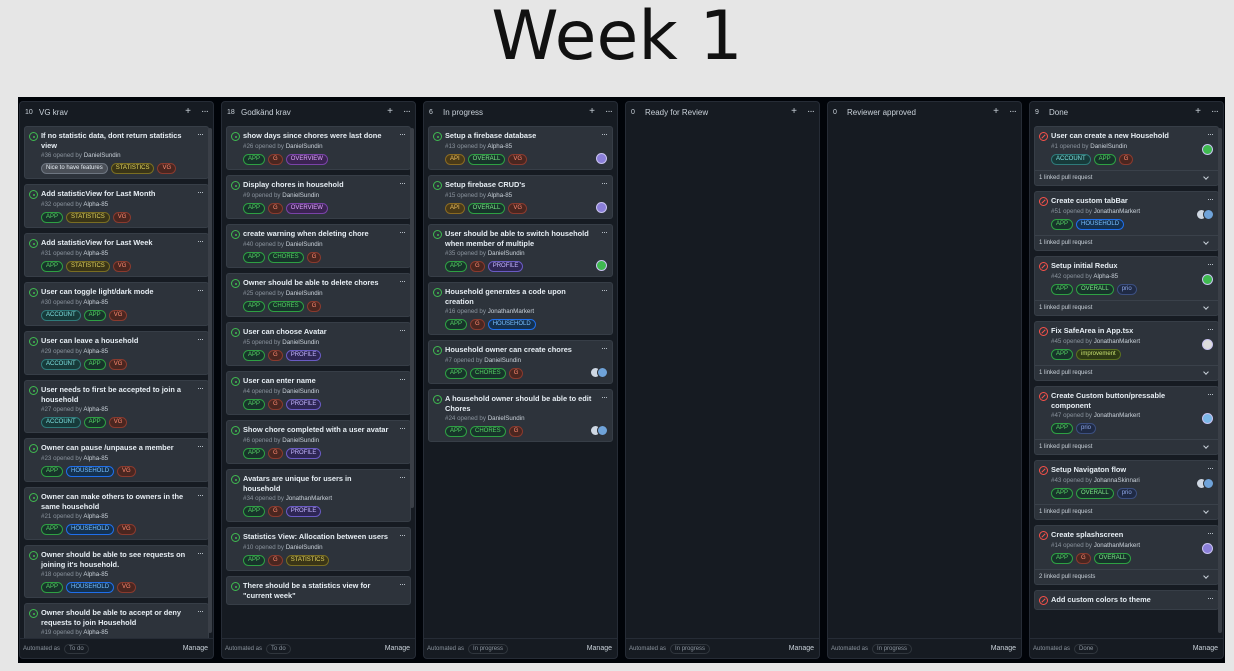  What do you see at coordinates (210, 380) in the screenshot?
I see `column-scrollbar` at bounding box center [210, 380].